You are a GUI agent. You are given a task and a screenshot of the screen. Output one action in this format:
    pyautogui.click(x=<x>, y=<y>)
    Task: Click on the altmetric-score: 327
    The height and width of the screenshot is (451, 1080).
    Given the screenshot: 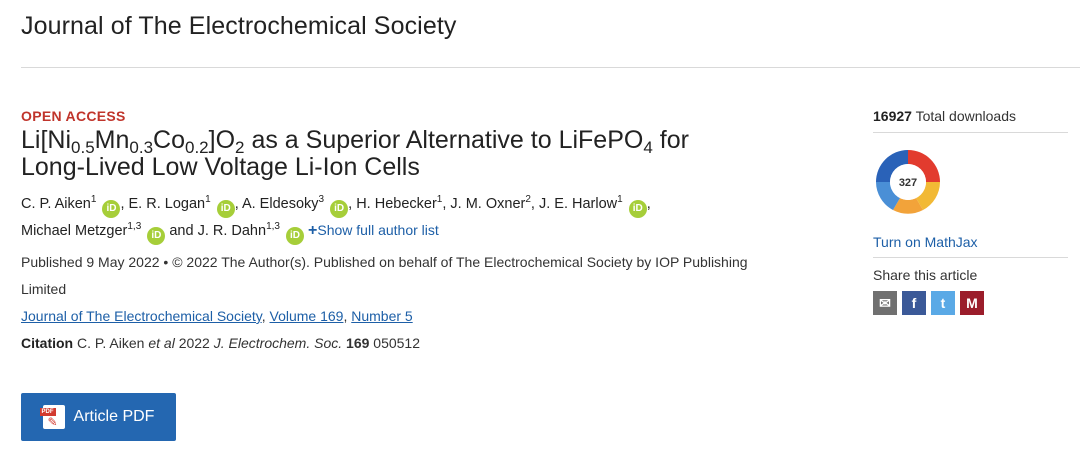 What is the action you would take?
    pyautogui.click(x=908, y=183)
    